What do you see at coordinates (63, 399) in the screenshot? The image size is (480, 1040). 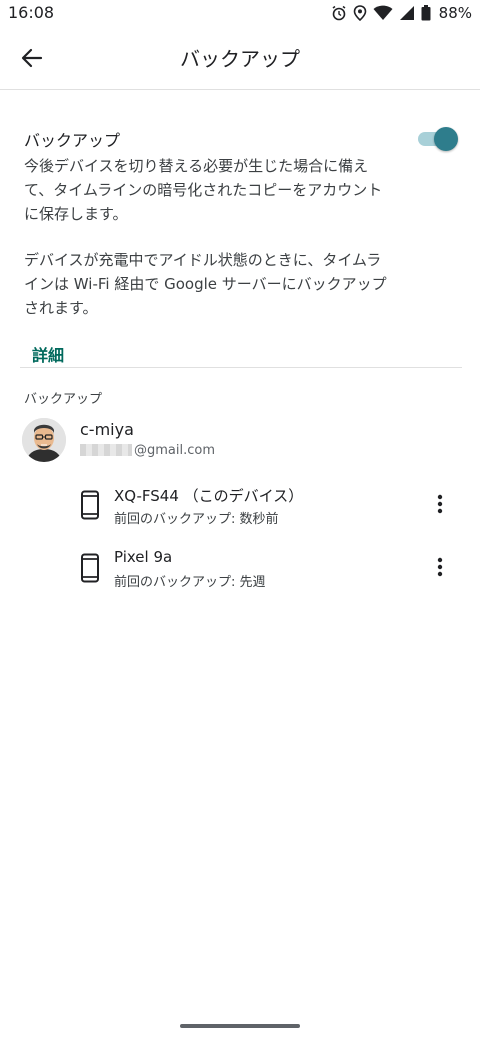 I see `account-section-label: バックアップ` at bounding box center [63, 399].